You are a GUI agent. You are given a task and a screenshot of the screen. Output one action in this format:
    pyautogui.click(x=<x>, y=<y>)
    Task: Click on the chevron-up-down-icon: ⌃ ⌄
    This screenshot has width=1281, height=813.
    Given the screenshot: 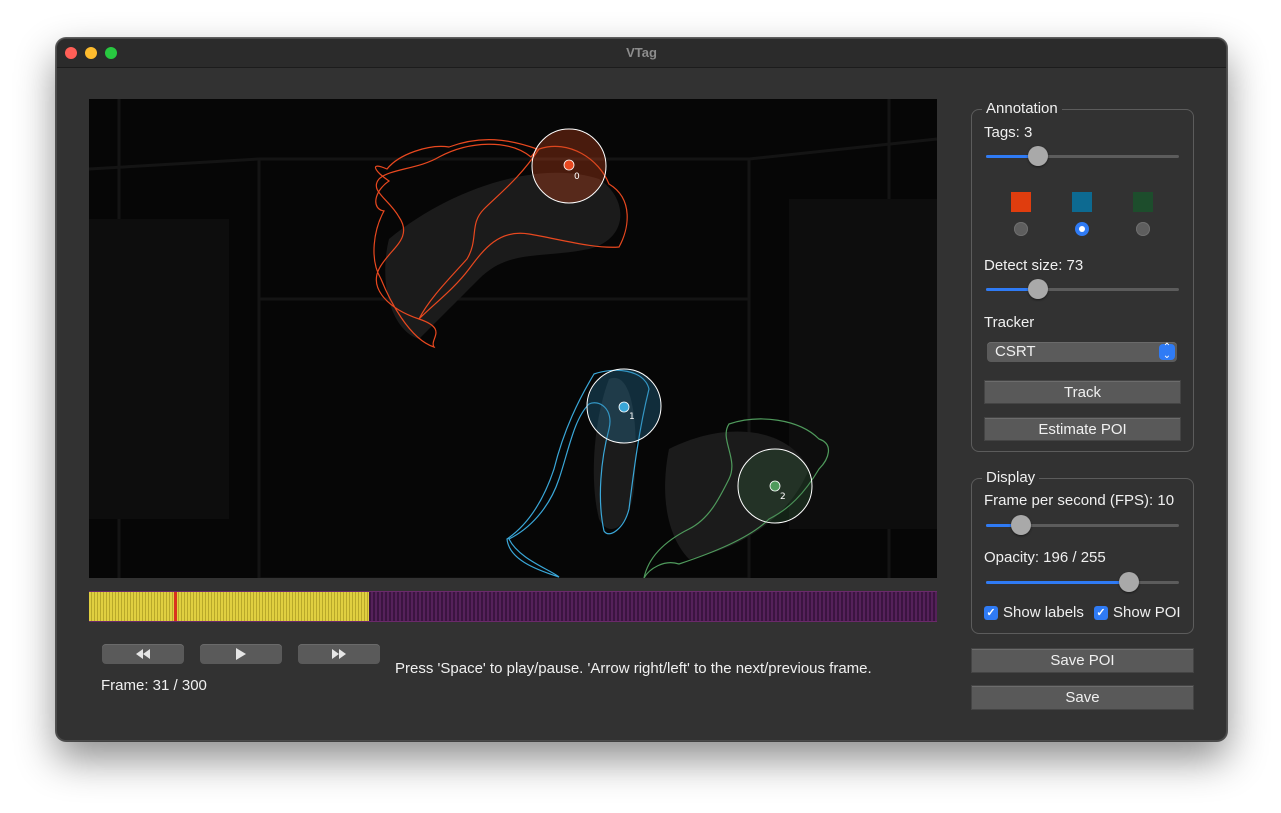 What is the action you would take?
    pyautogui.click(x=1167, y=352)
    